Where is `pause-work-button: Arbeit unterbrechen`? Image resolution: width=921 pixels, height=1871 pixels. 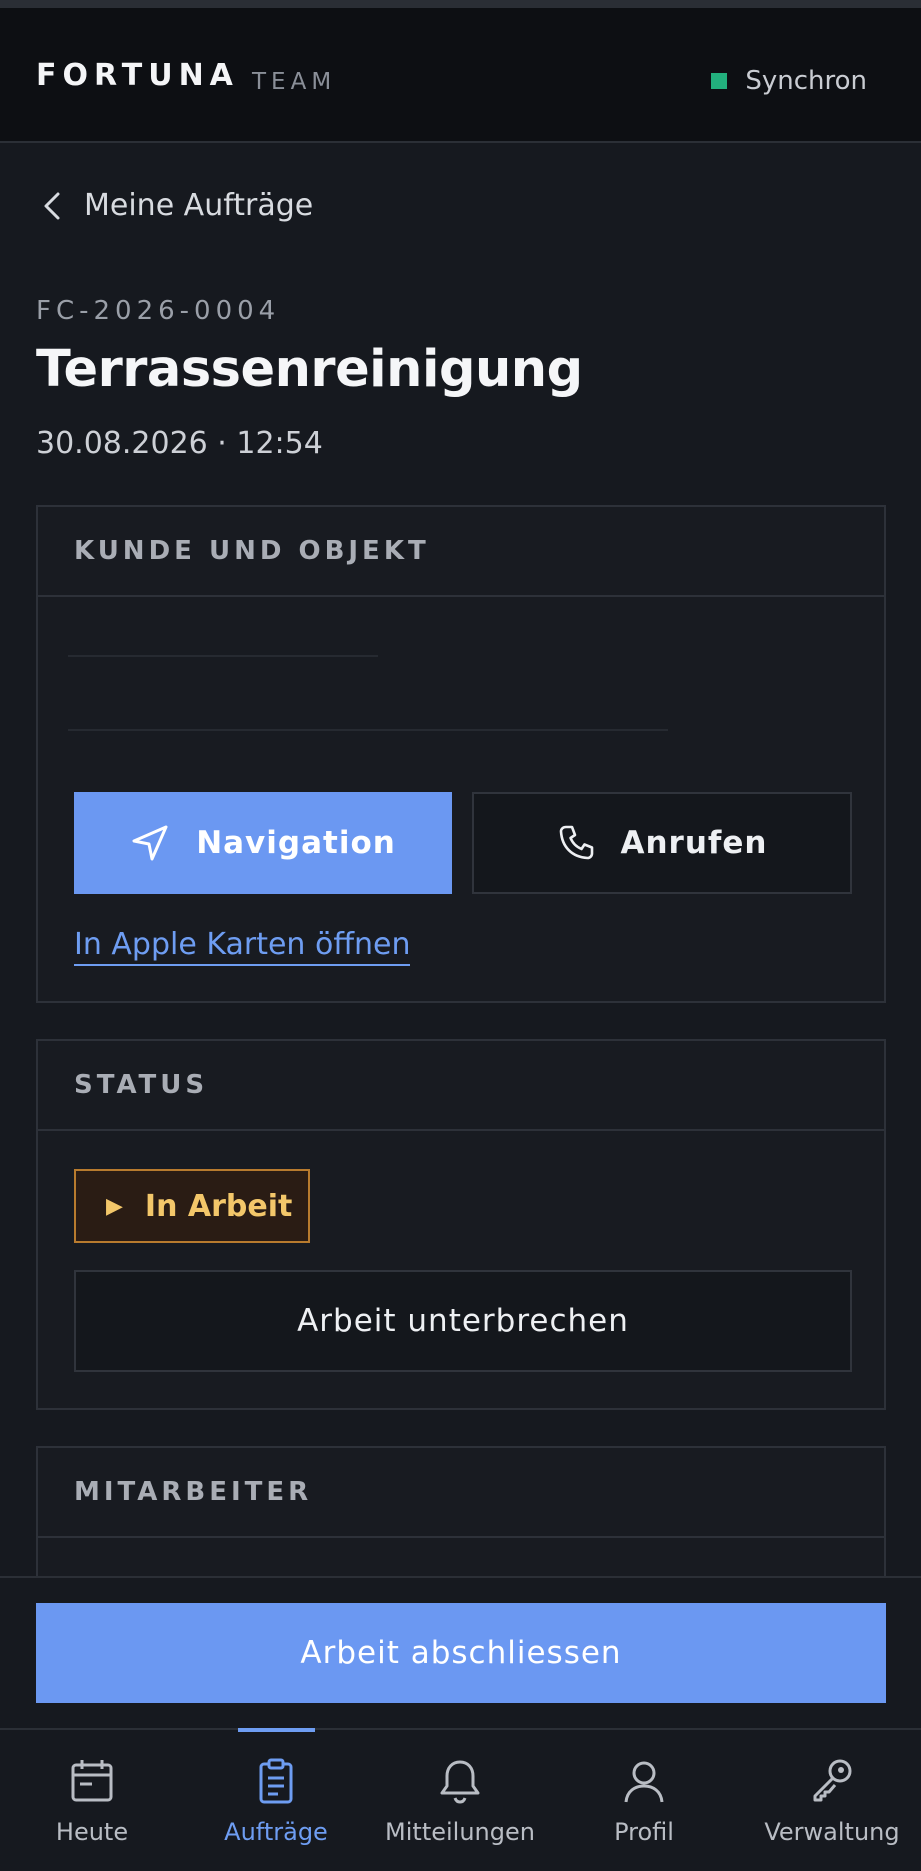
pause-work-button: Arbeit unterbrechen is located at coordinates (463, 1321).